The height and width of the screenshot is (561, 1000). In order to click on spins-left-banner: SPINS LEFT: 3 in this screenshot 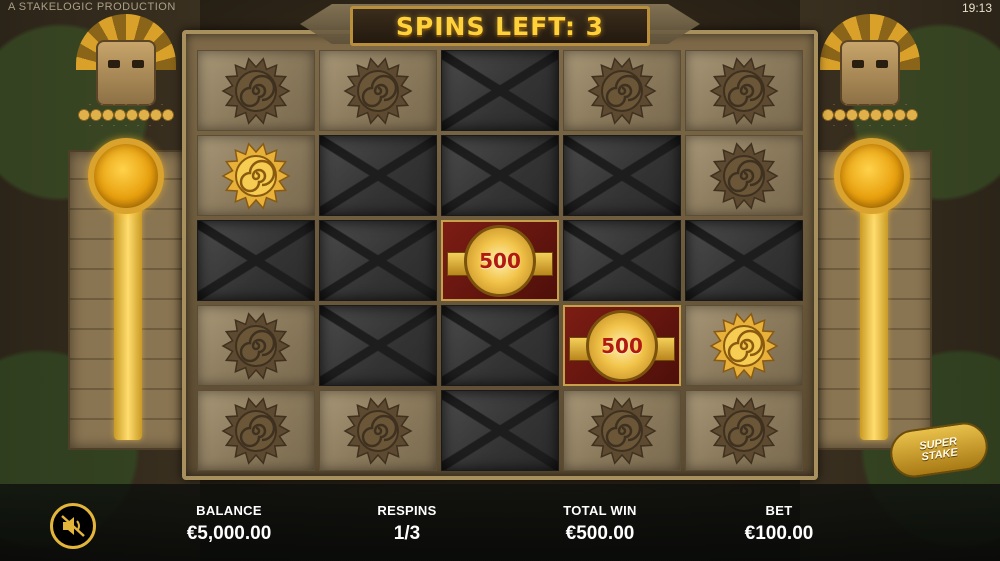, I will do `click(500, 26)`.